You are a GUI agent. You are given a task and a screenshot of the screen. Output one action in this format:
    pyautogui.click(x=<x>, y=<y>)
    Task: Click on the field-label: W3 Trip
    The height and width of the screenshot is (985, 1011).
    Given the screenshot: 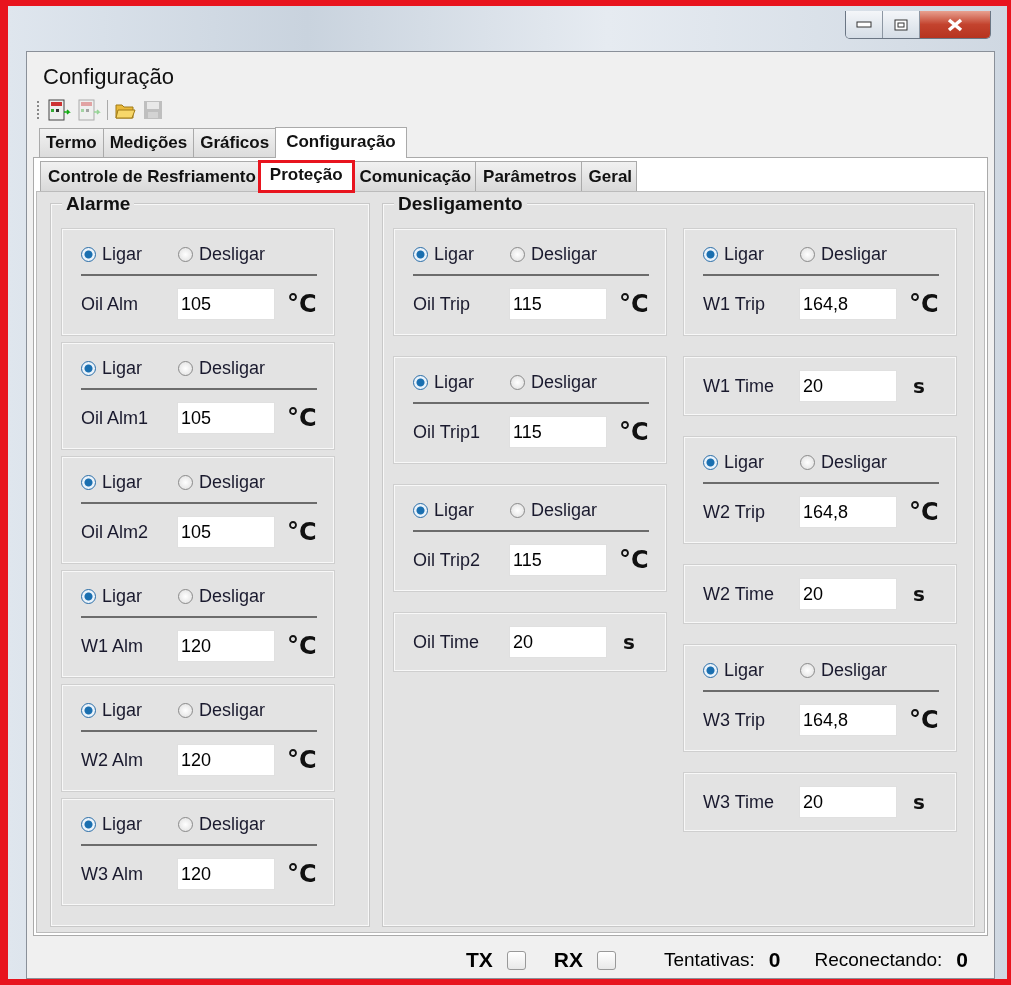 What is the action you would take?
    pyautogui.click(x=734, y=720)
    